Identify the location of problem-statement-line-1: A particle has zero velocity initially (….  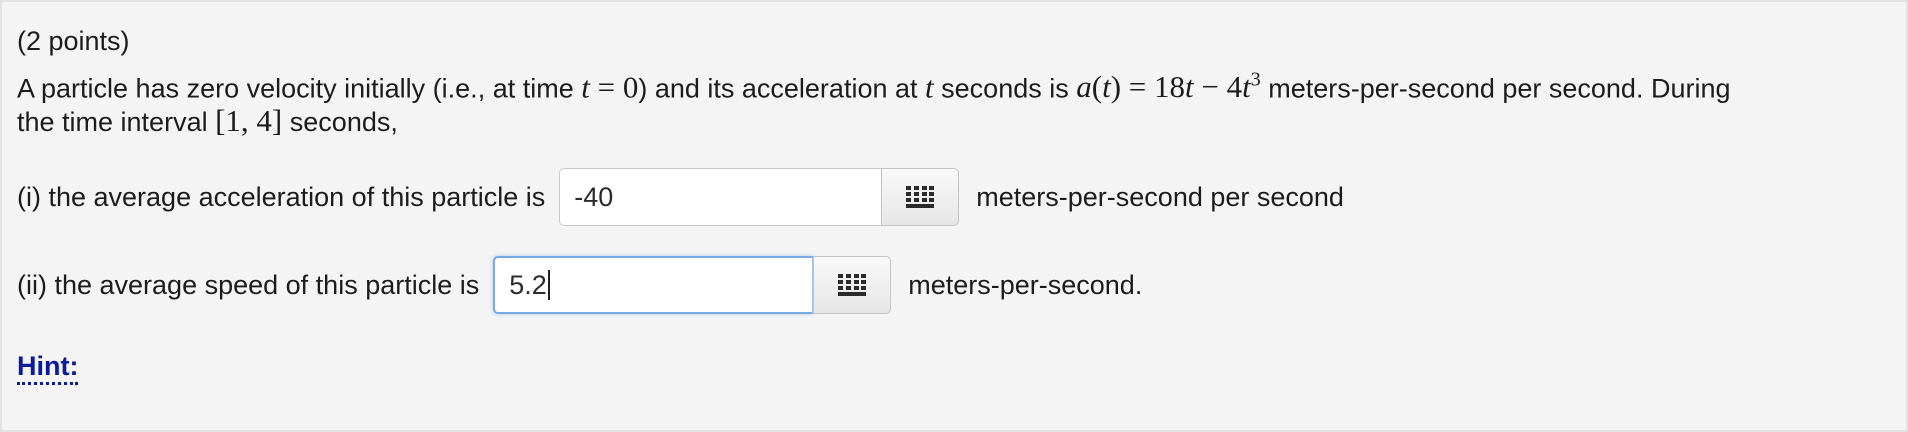
(873, 84).